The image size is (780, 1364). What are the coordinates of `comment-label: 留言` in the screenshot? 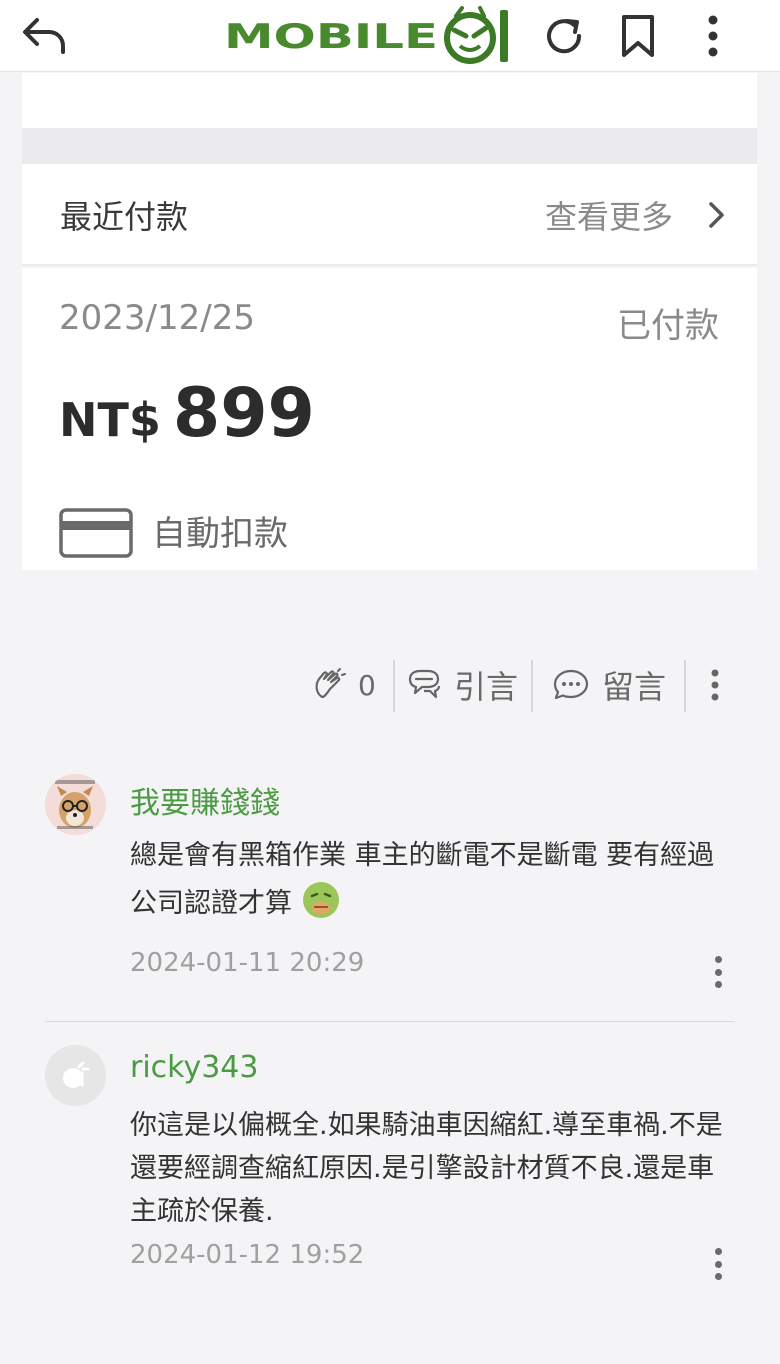 It's located at (634, 687).